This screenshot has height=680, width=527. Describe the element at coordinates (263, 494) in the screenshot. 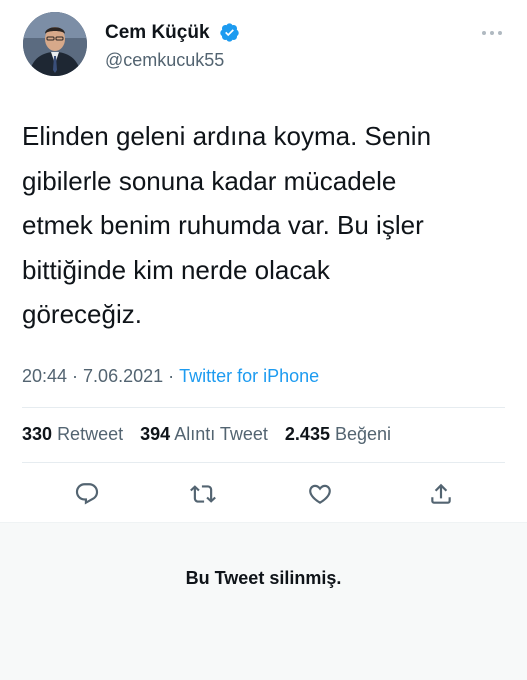

I see `action-bar` at that location.